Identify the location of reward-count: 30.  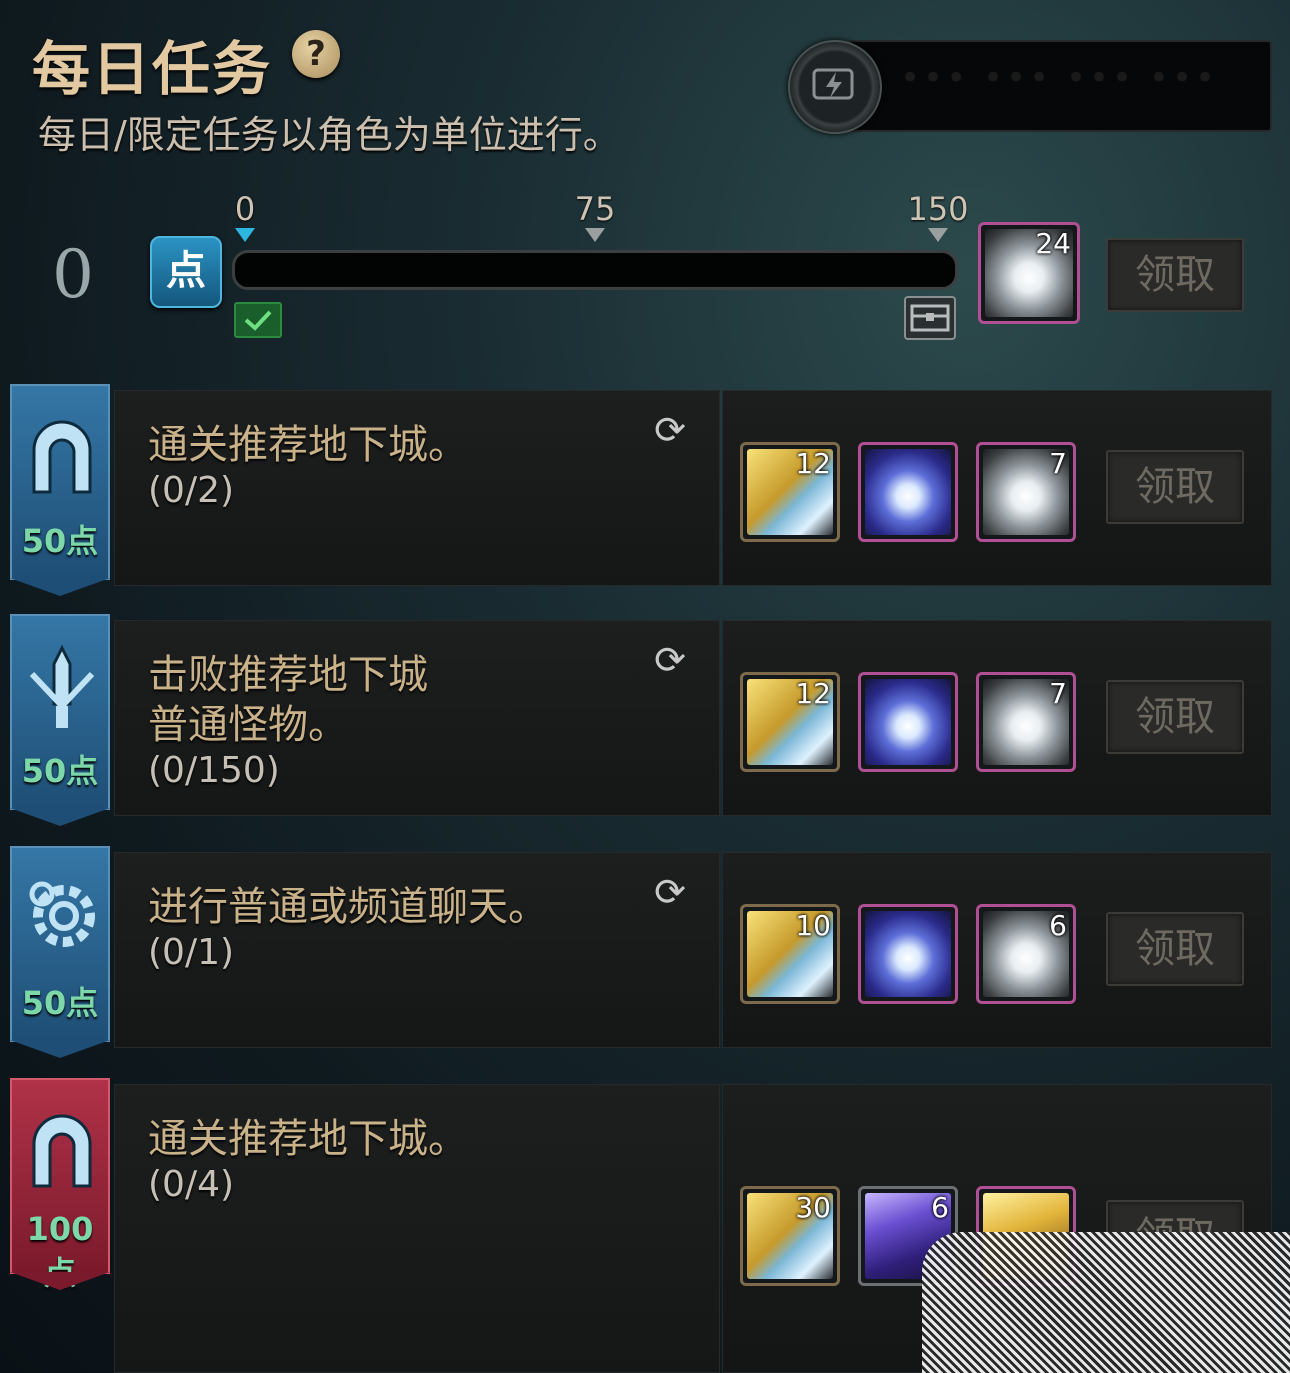
(813, 1207).